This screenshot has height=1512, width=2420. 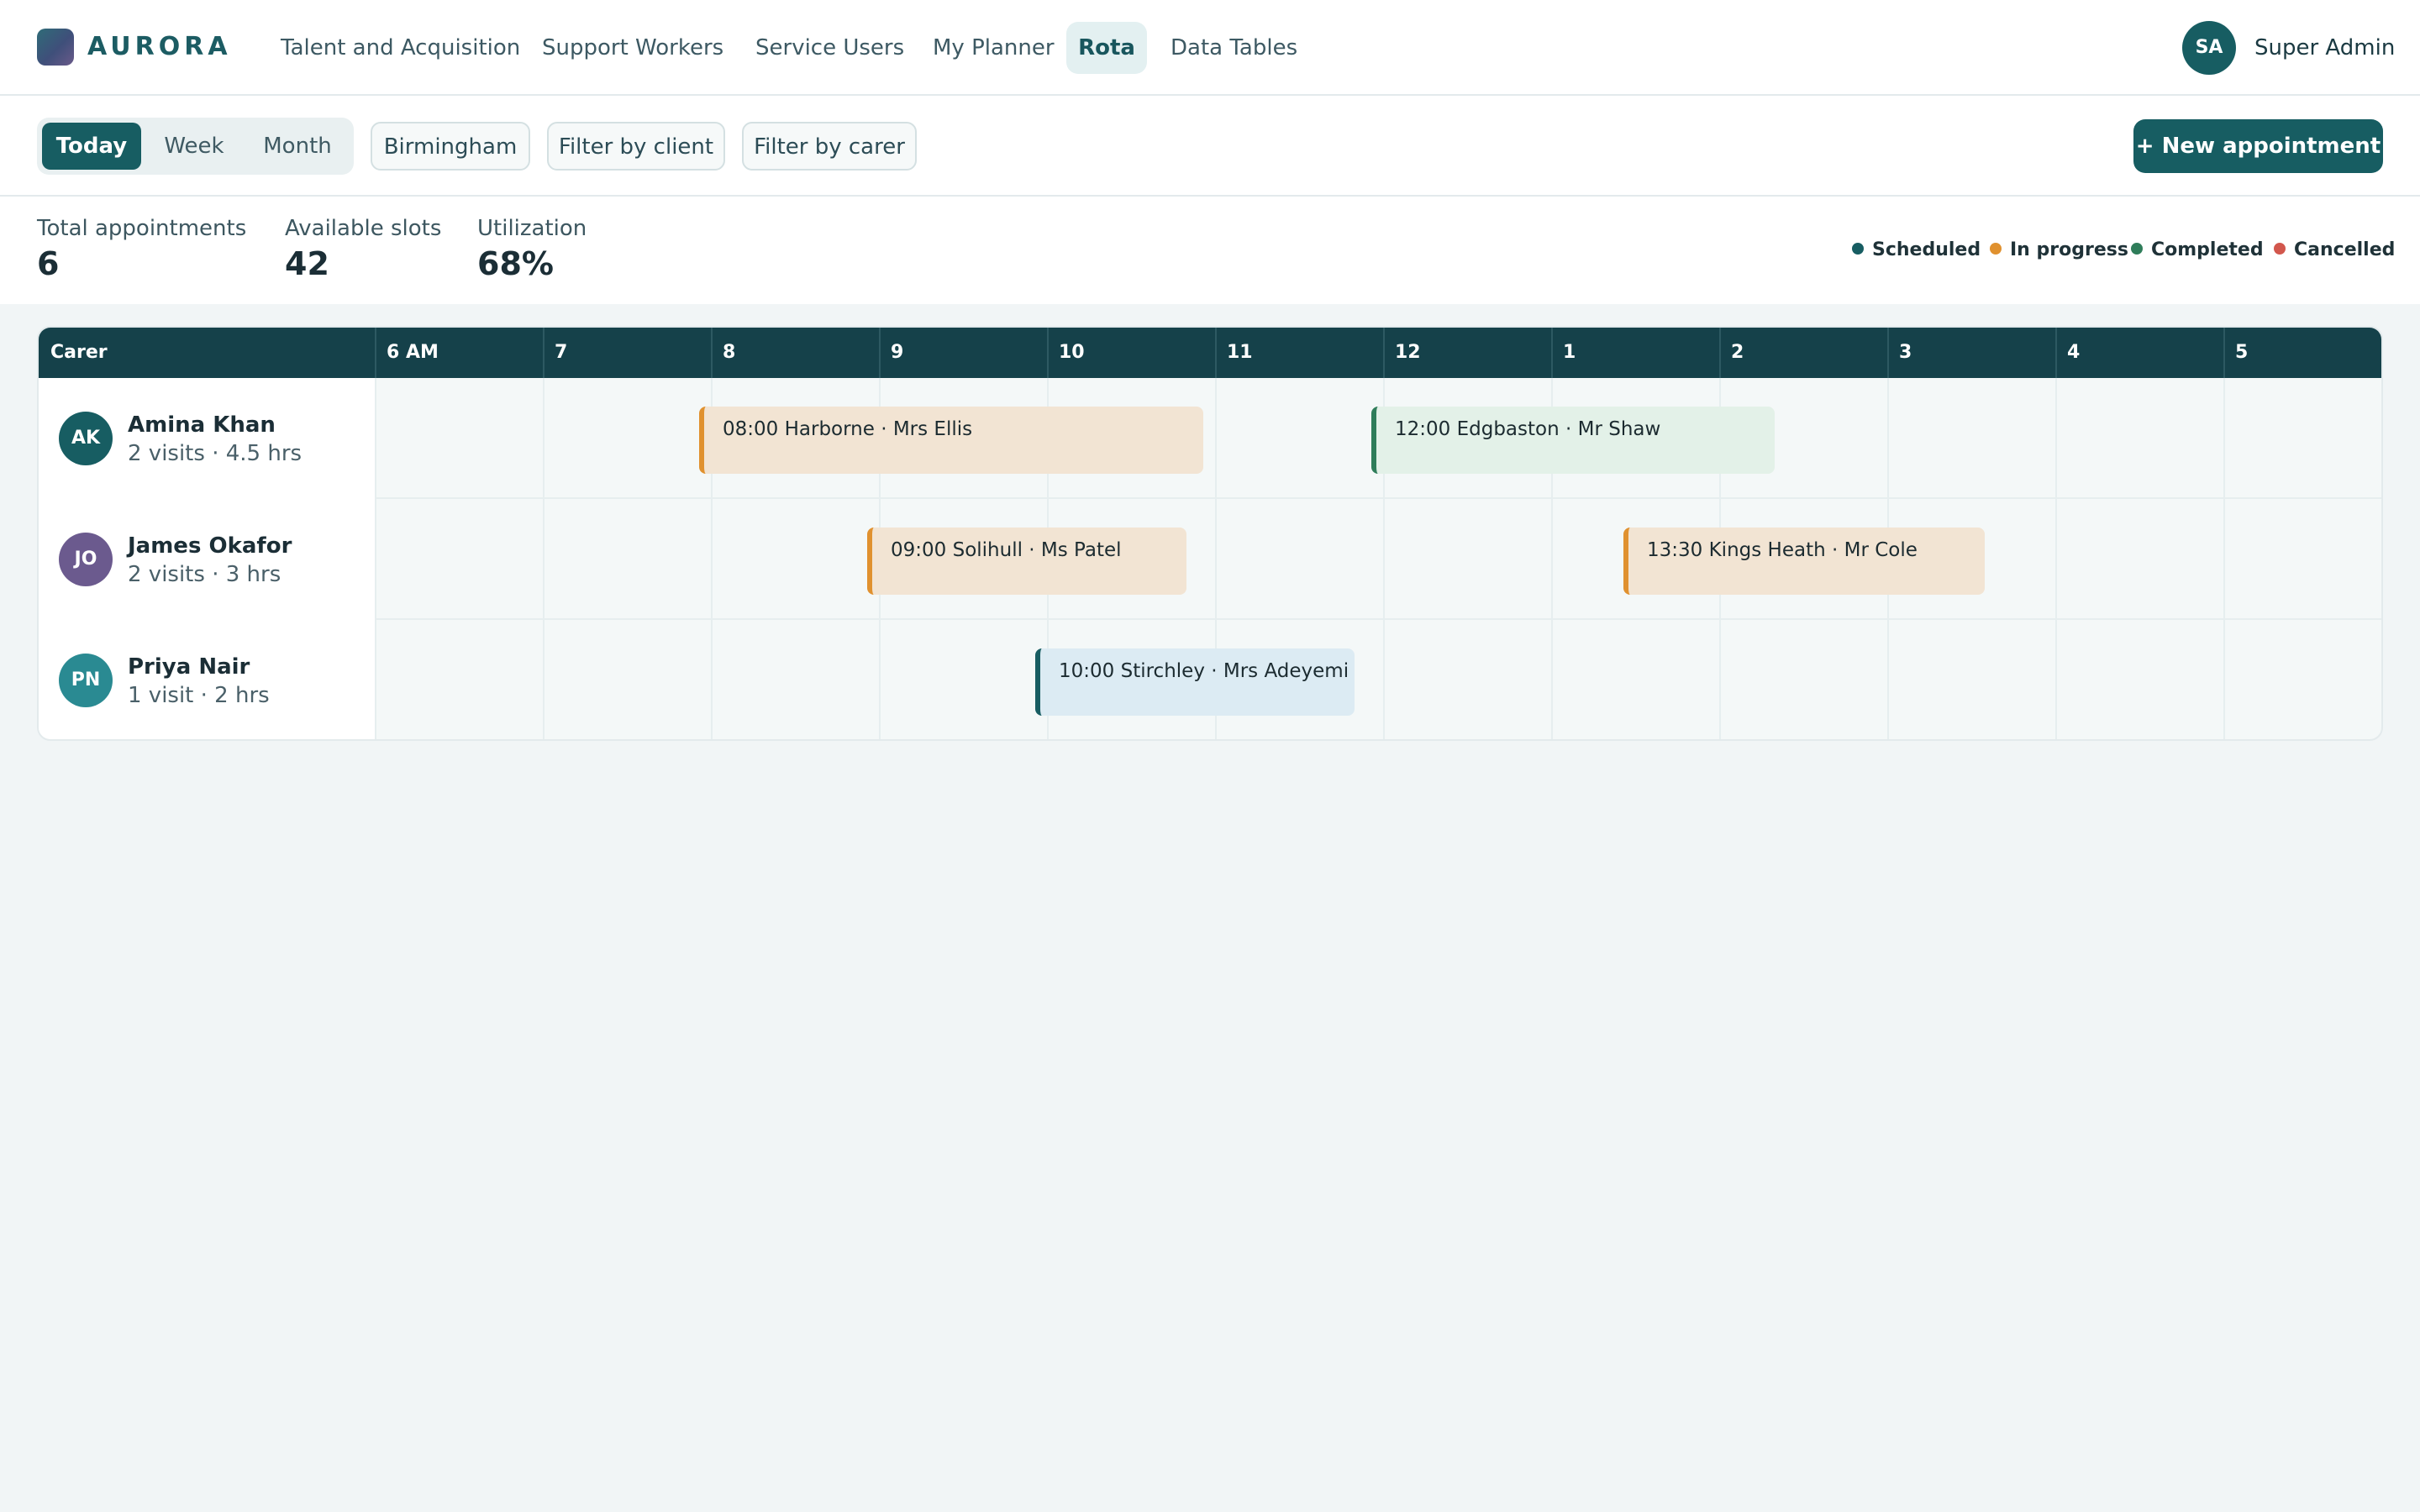 I want to click on hour-column-header: 7, so click(x=561, y=352).